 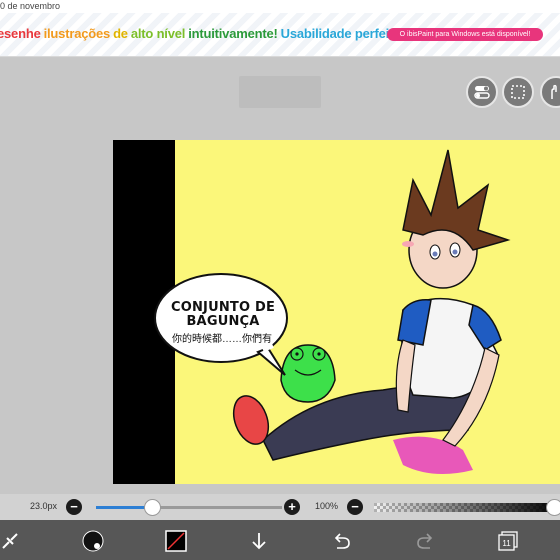 I want to click on download-button, so click(x=259, y=541).